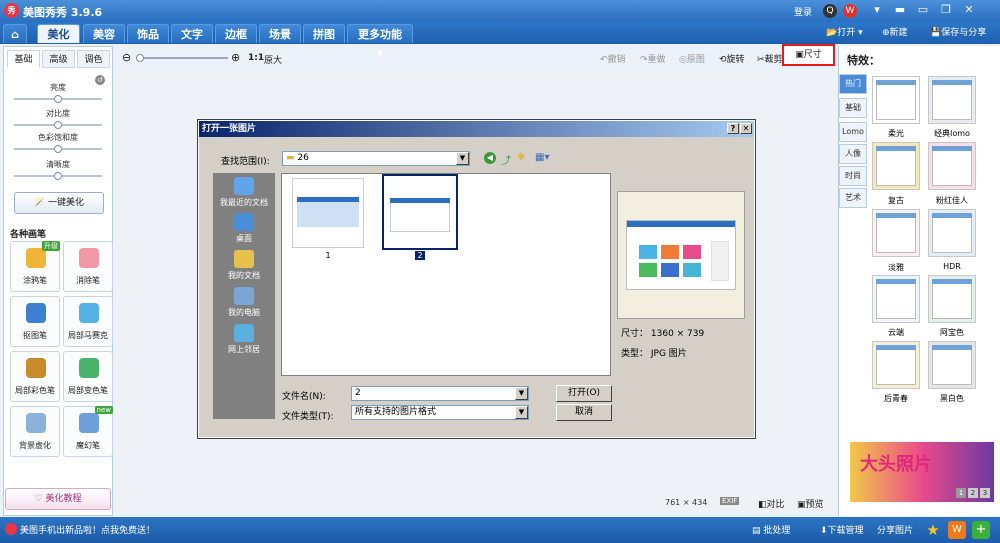 The width and height of the screenshot is (1000, 543). What do you see at coordinates (104, 33) in the screenshot?
I see `tab-beauty: 美容` at bounding box center [104, 33].